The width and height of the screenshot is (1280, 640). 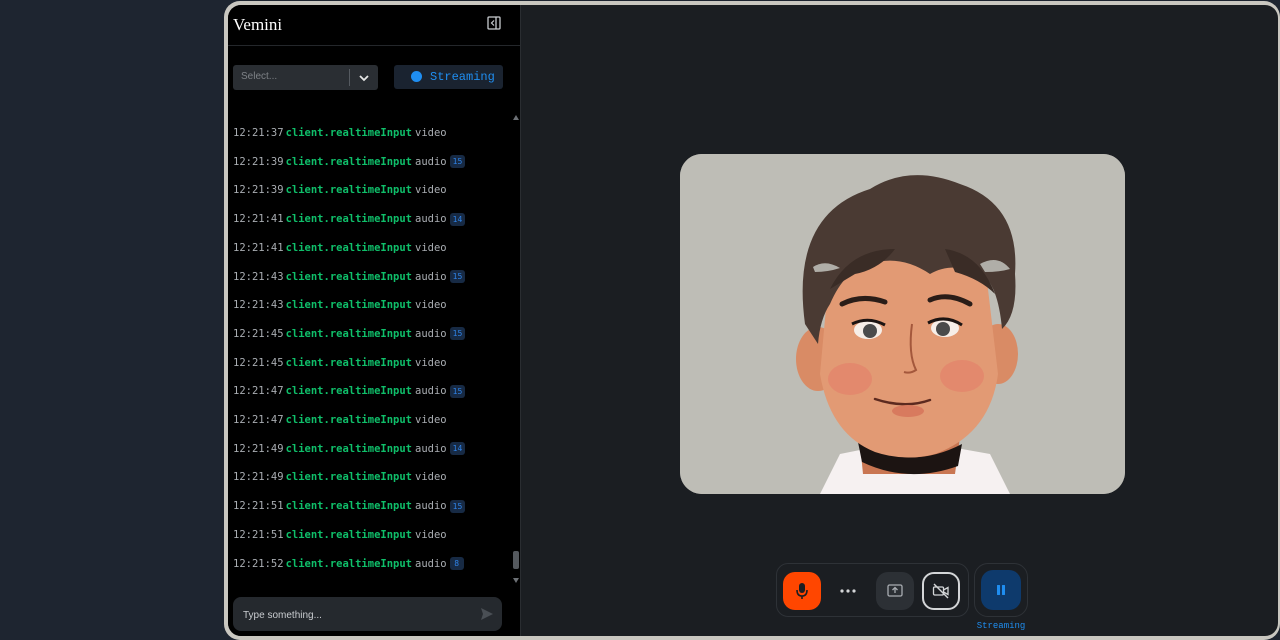 I want to click on log-entry: 12:21:47 client.realtimeInput video, so click(x=340, y=420).